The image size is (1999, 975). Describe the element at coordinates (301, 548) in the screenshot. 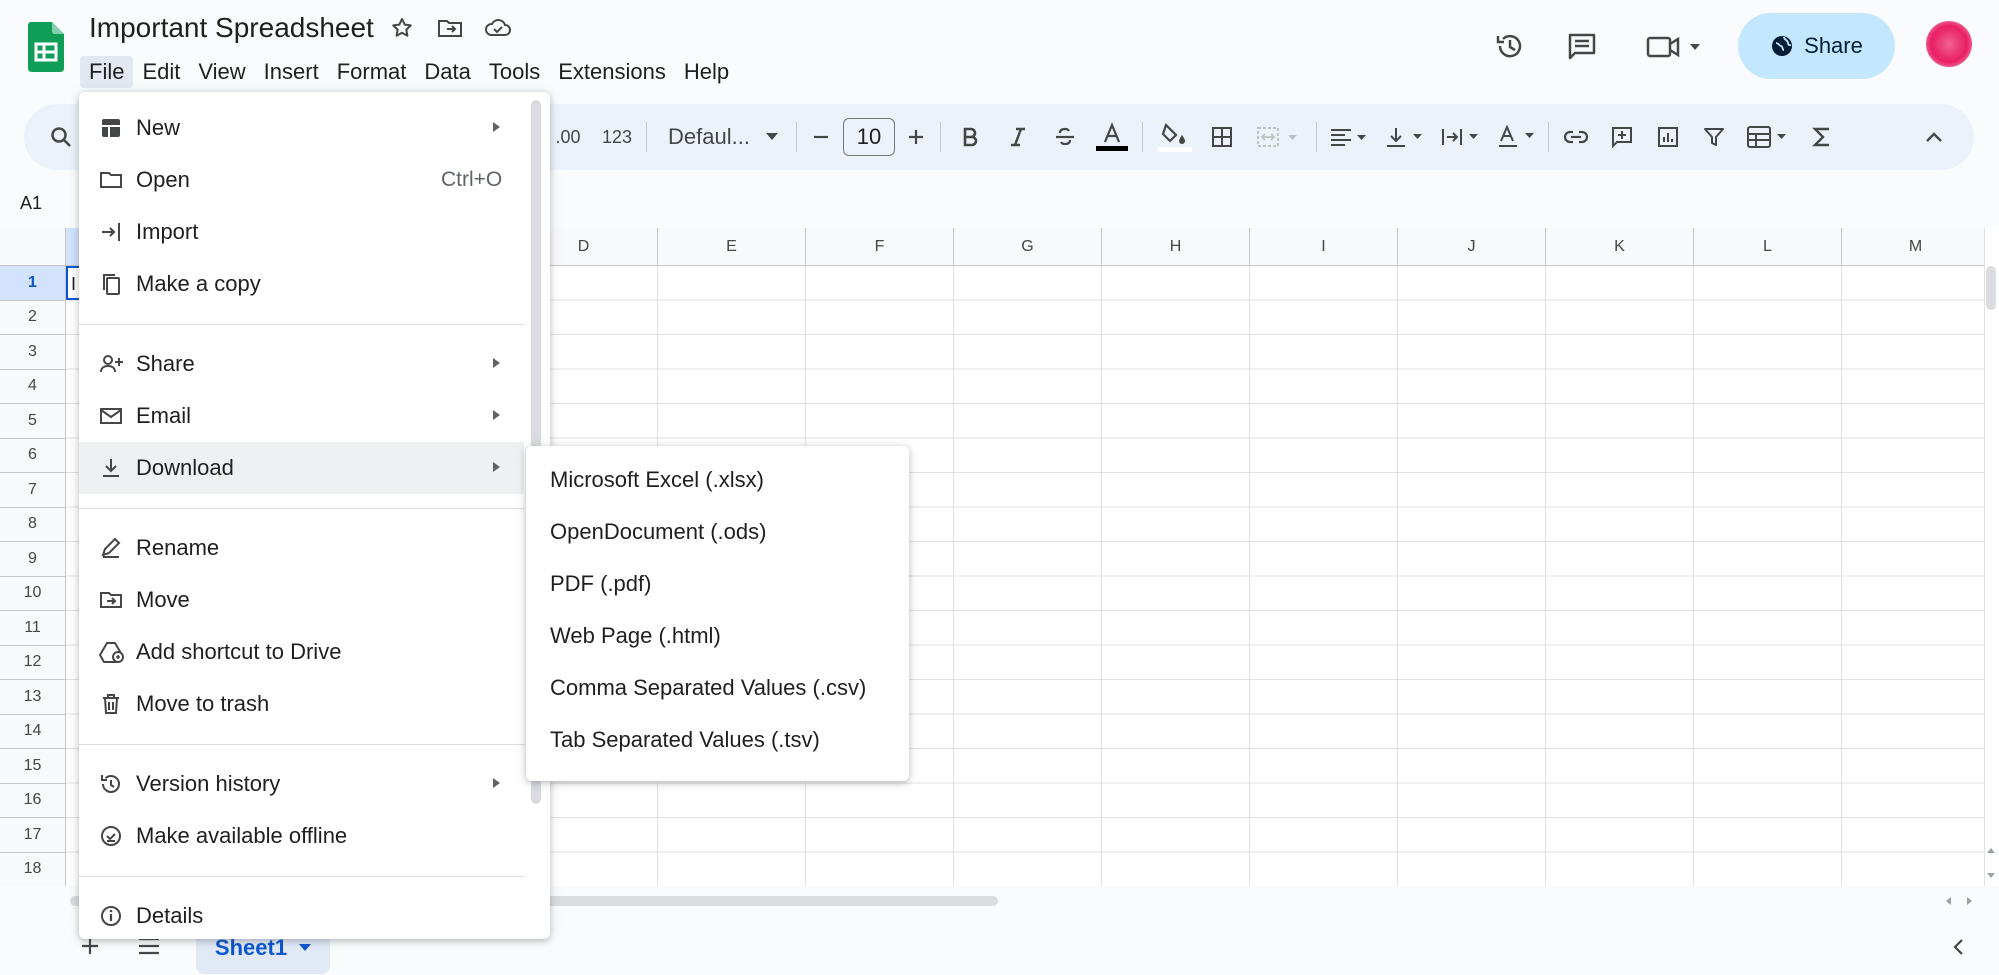

I see `file-menu-item-rename: Rename` at that location.